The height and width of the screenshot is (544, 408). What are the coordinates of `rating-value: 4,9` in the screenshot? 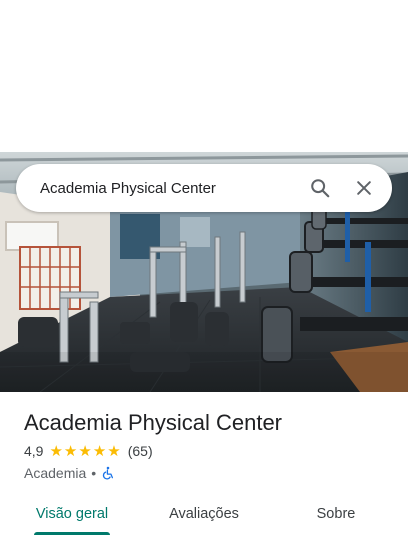 It's located at (34, 451).